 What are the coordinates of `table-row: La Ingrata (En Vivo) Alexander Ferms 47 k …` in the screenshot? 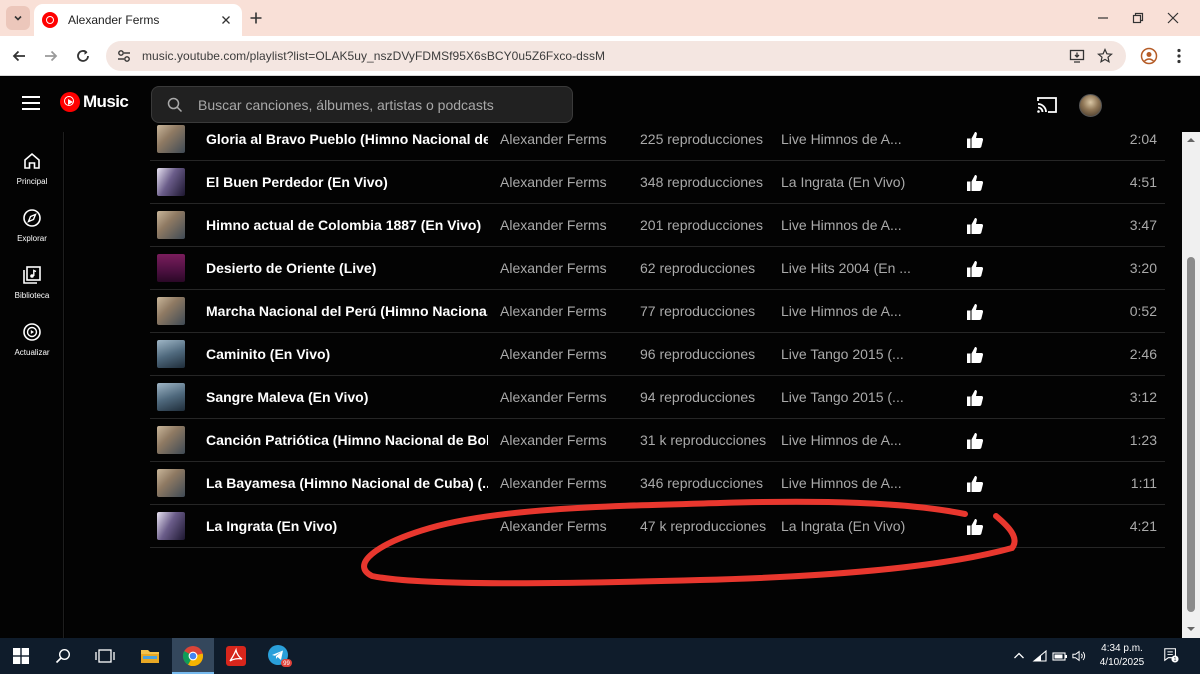 It's located at (657, 526).